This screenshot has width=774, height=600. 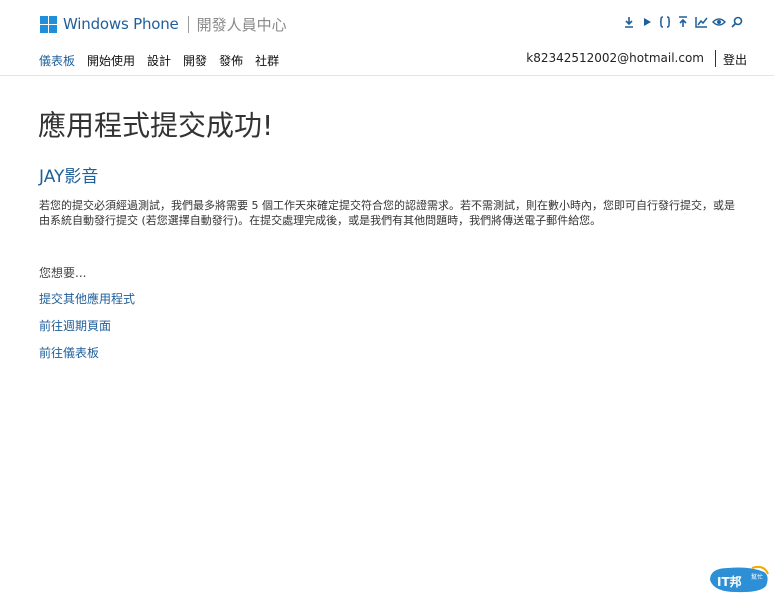 I want to click on brand-name: Windows Phone, so click(x=121, y=24).